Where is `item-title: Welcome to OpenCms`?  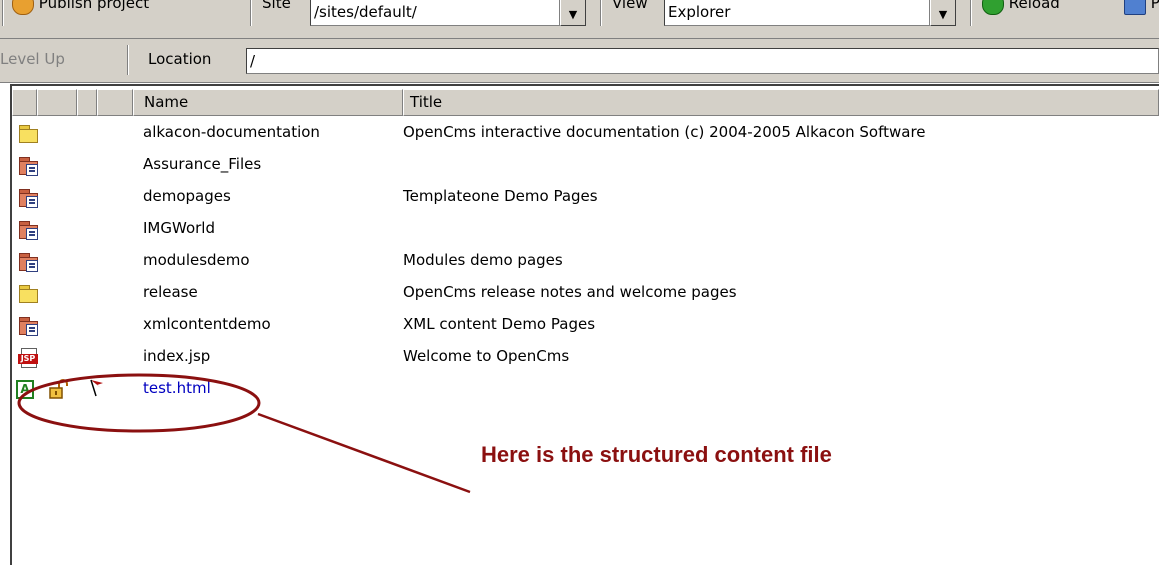
item-title: Welcome to OpenCms is located at coordinates (486, 356).